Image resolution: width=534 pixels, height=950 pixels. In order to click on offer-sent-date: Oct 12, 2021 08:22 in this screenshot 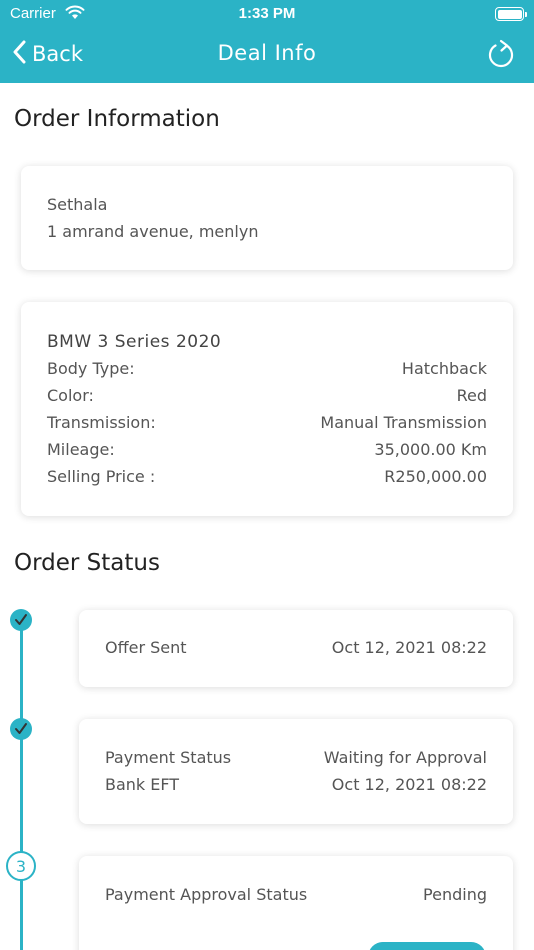, I will do `click(409, 647)`.